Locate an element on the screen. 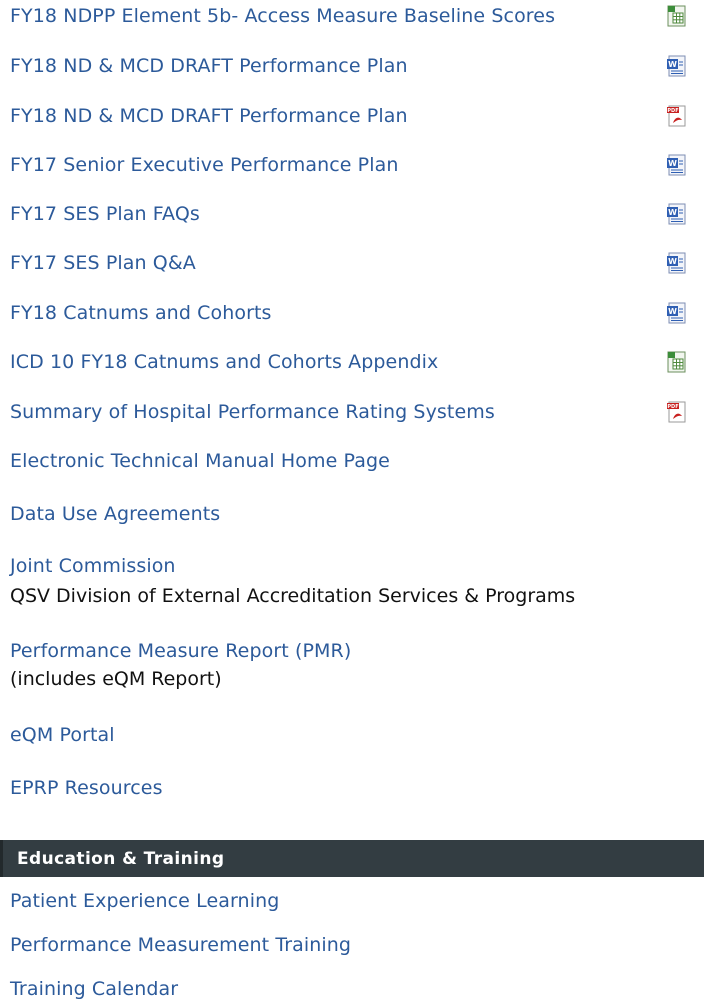 The height and width of the screenshot is (1004, 704). performance-measure-report-link: Performance Measure Report (PMR) is located at coordinates (180, 651).